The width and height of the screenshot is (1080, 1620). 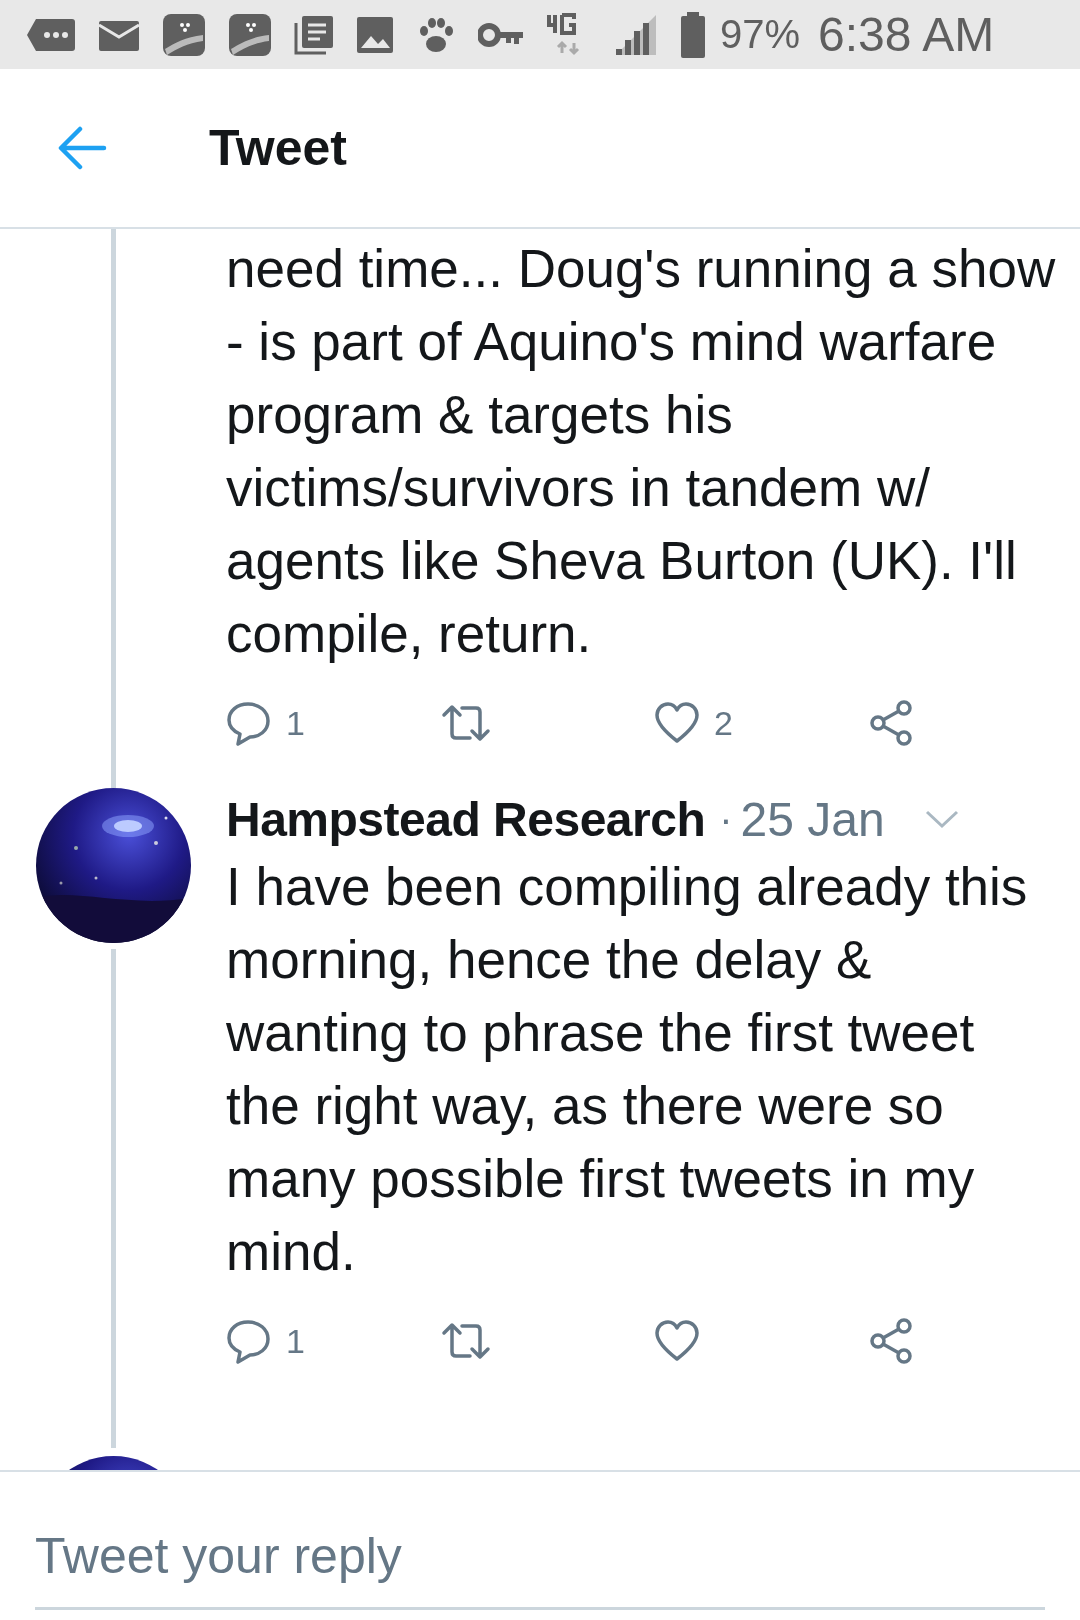 I want to click on battery-percentage: 97%, so click(x=760, y=34).